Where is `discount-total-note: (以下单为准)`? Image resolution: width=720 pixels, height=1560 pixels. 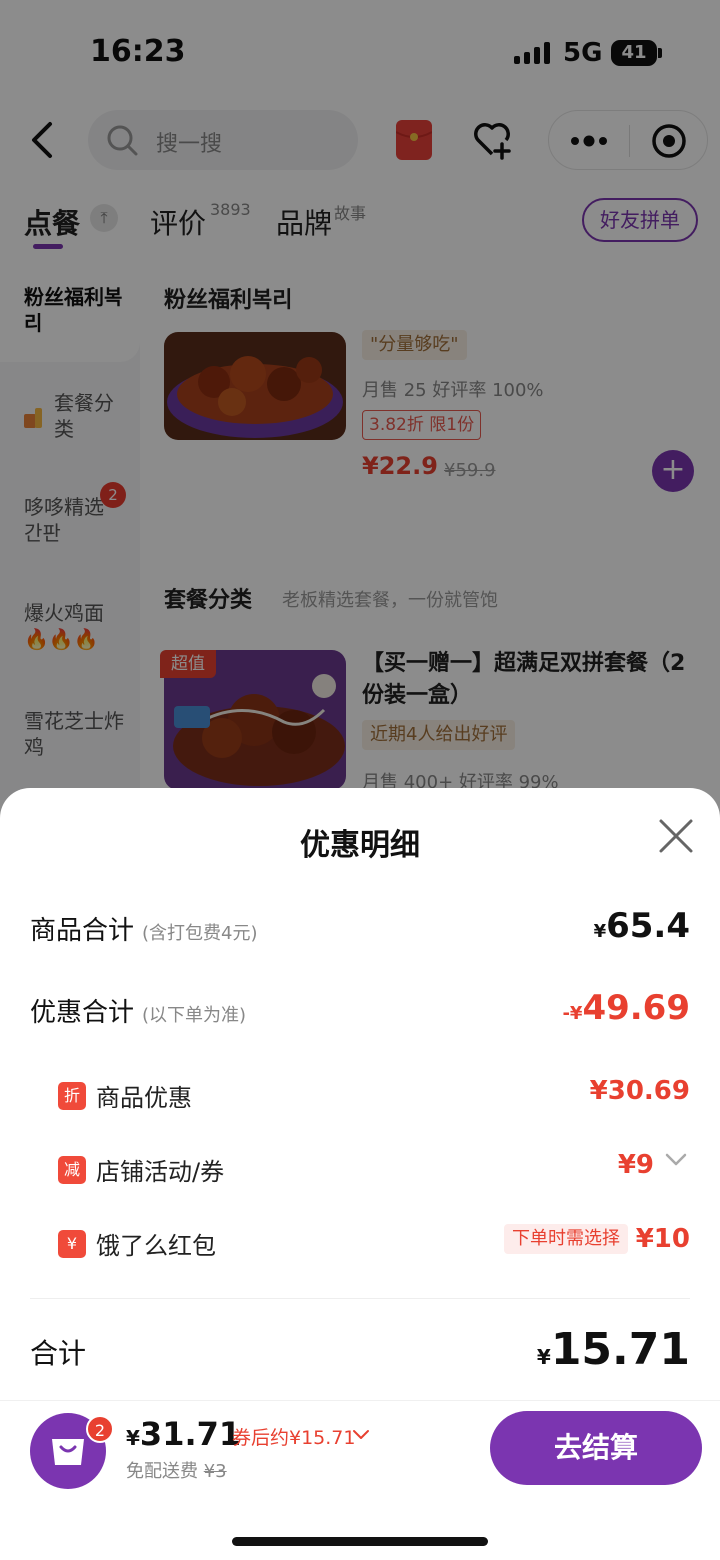
discount-total-note: (以下单为准) is located at coordinates (194, 1015).